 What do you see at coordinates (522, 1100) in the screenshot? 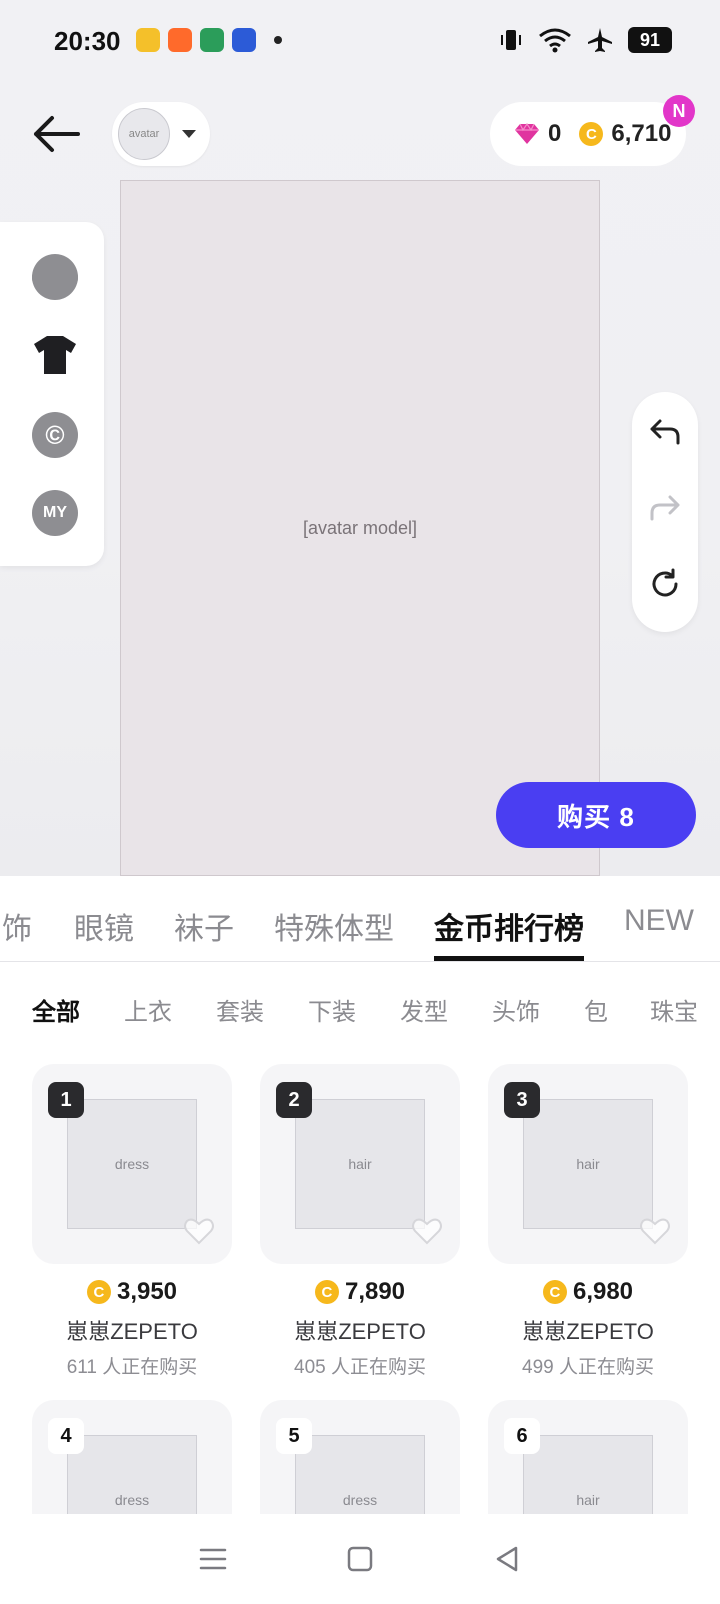
I see `rank-badge: 3` at bounding box center [522, 1100].